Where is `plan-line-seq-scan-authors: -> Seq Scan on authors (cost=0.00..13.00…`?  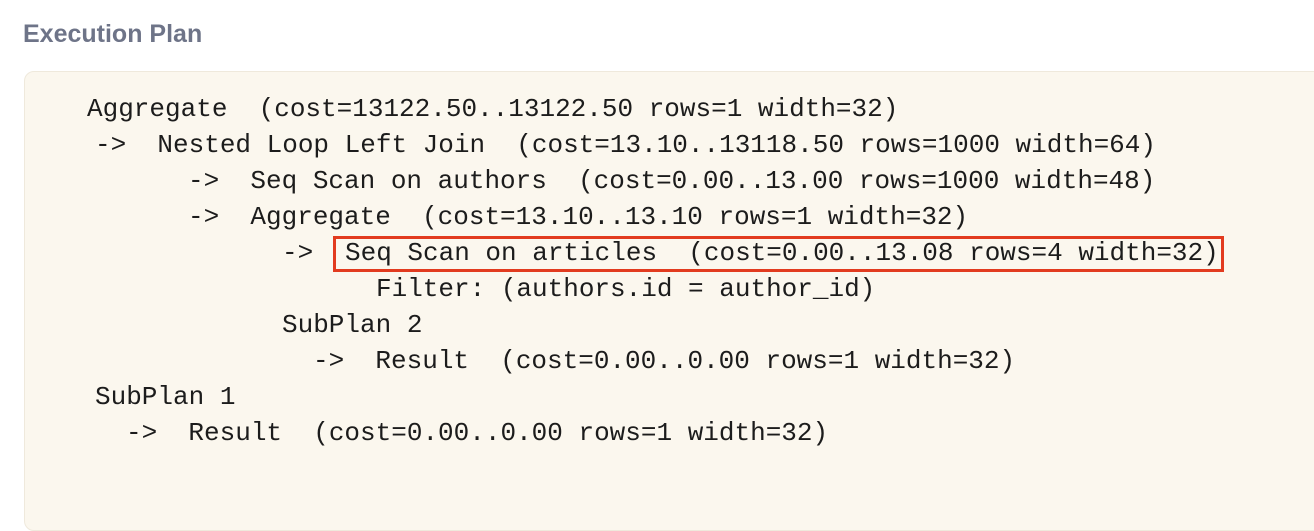
plan-line-seq-scan-authors: -> Seq Scan on authors (cost=0.00..13.00… is located at coordinates (672, 181).